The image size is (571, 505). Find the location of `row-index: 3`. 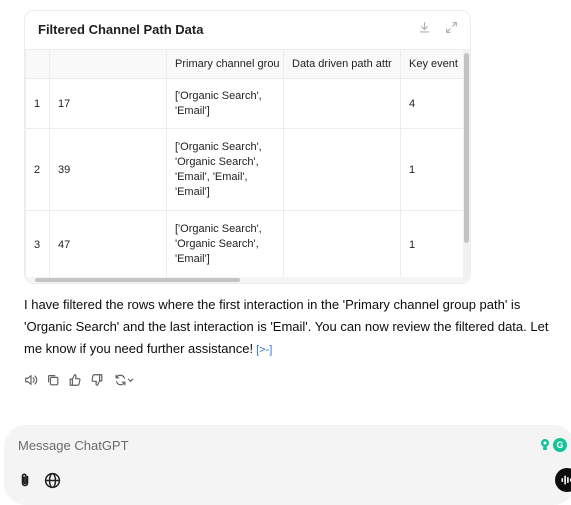

row-index: 3 is located at coordinates (37, 243).